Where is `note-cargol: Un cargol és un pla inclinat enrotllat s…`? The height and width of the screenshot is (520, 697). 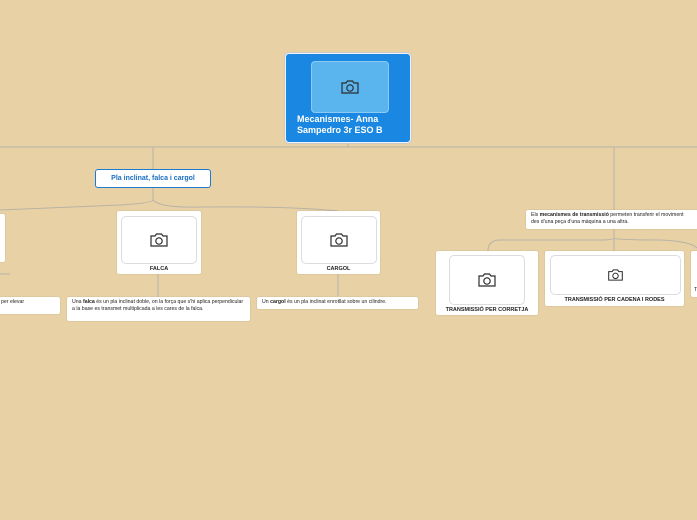
note-cargol: Un cargol és un pla inclinat enrotllat s… is located at coordinates (337, 303).